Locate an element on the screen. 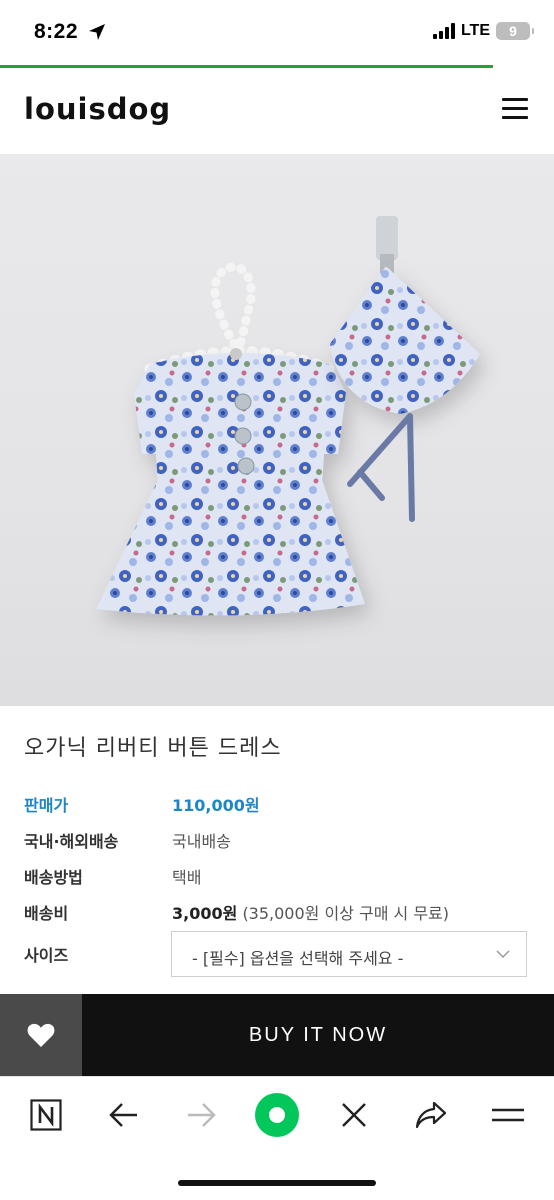 The image size is (554, 1200). shipping-region-value: 국내배송 is located at coordinates (201, 841).